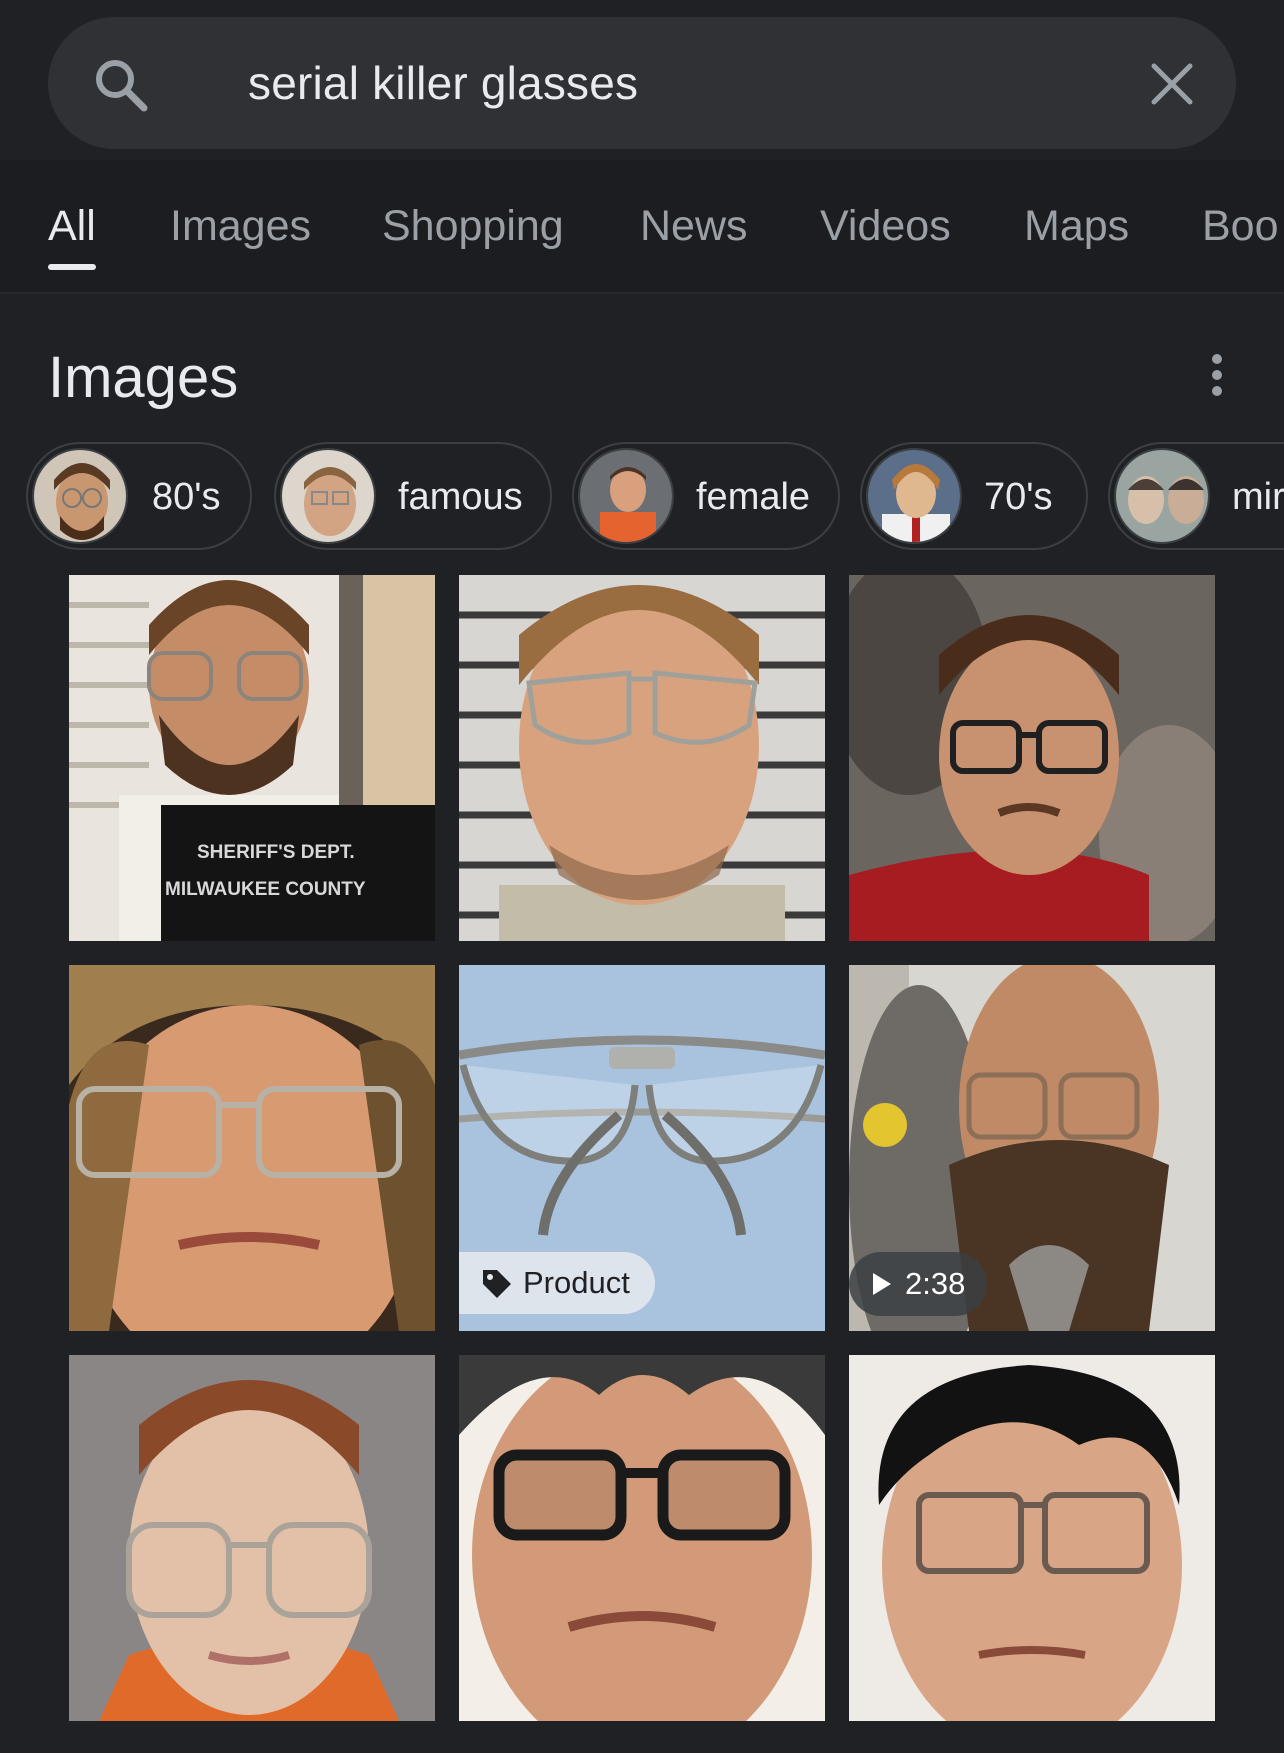 This screenshot has height=1753, width=1284. What do you see at coordinates (240, 226) in the screenshot?
I see `tab-images: Images` at bounding box center [240, 226].